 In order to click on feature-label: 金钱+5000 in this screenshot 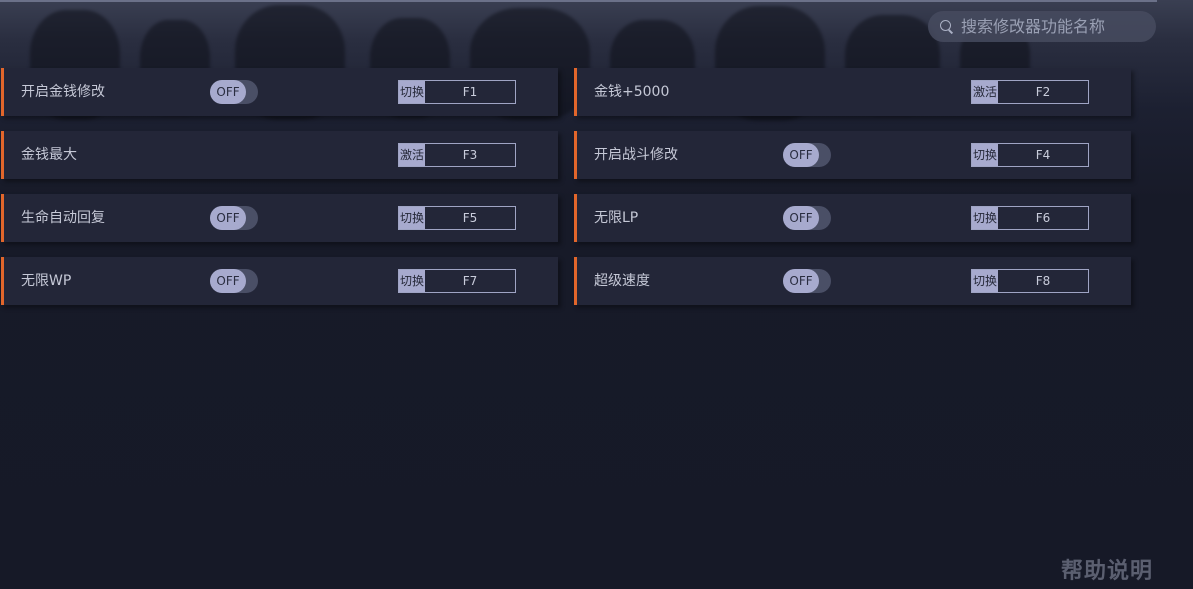, I will do `click(632, 92)`.